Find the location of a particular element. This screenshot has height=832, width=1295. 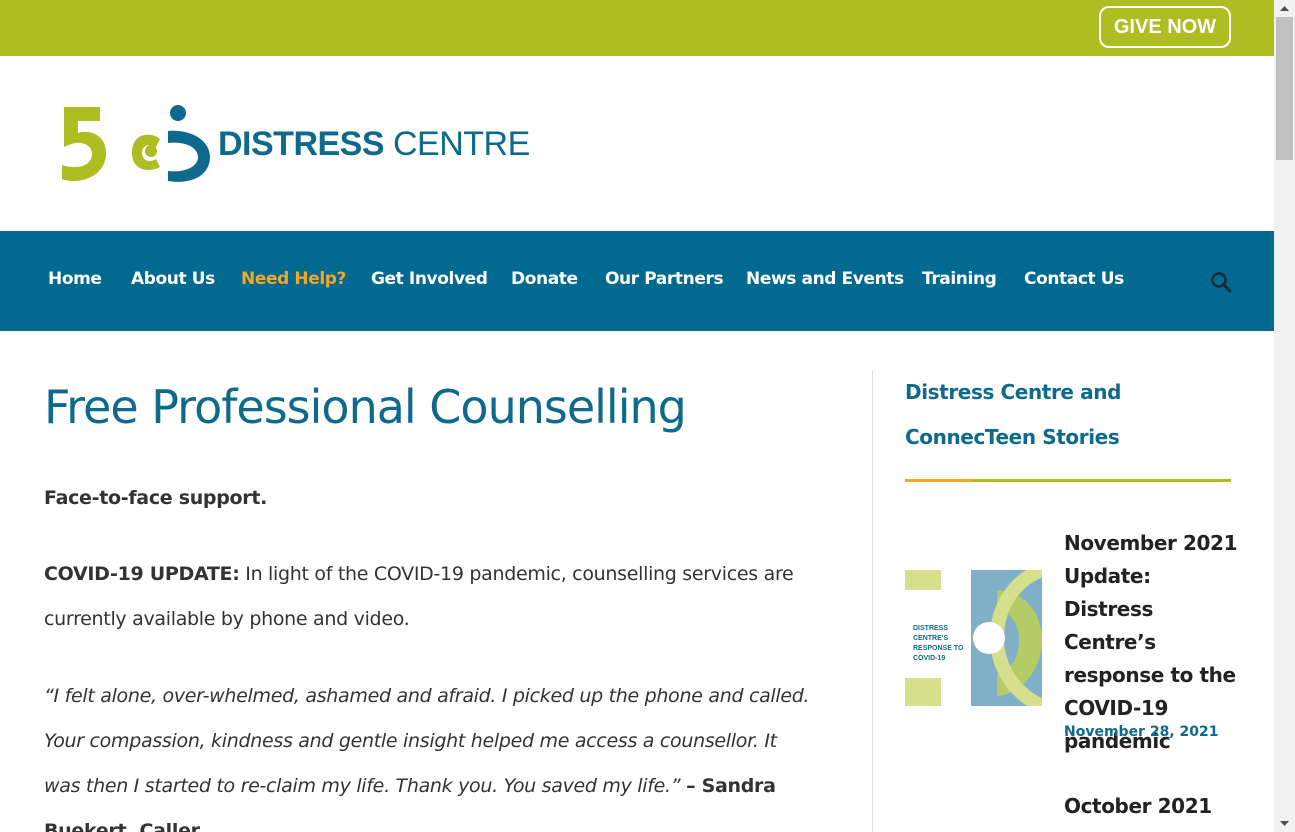

vertical-scrollbar is located at coordinates (1284, 416).